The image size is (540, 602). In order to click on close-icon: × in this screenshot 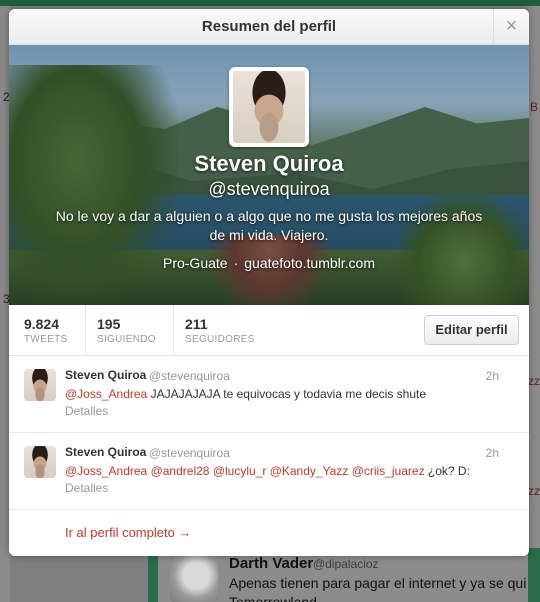, I will do `click(511, 26)`.